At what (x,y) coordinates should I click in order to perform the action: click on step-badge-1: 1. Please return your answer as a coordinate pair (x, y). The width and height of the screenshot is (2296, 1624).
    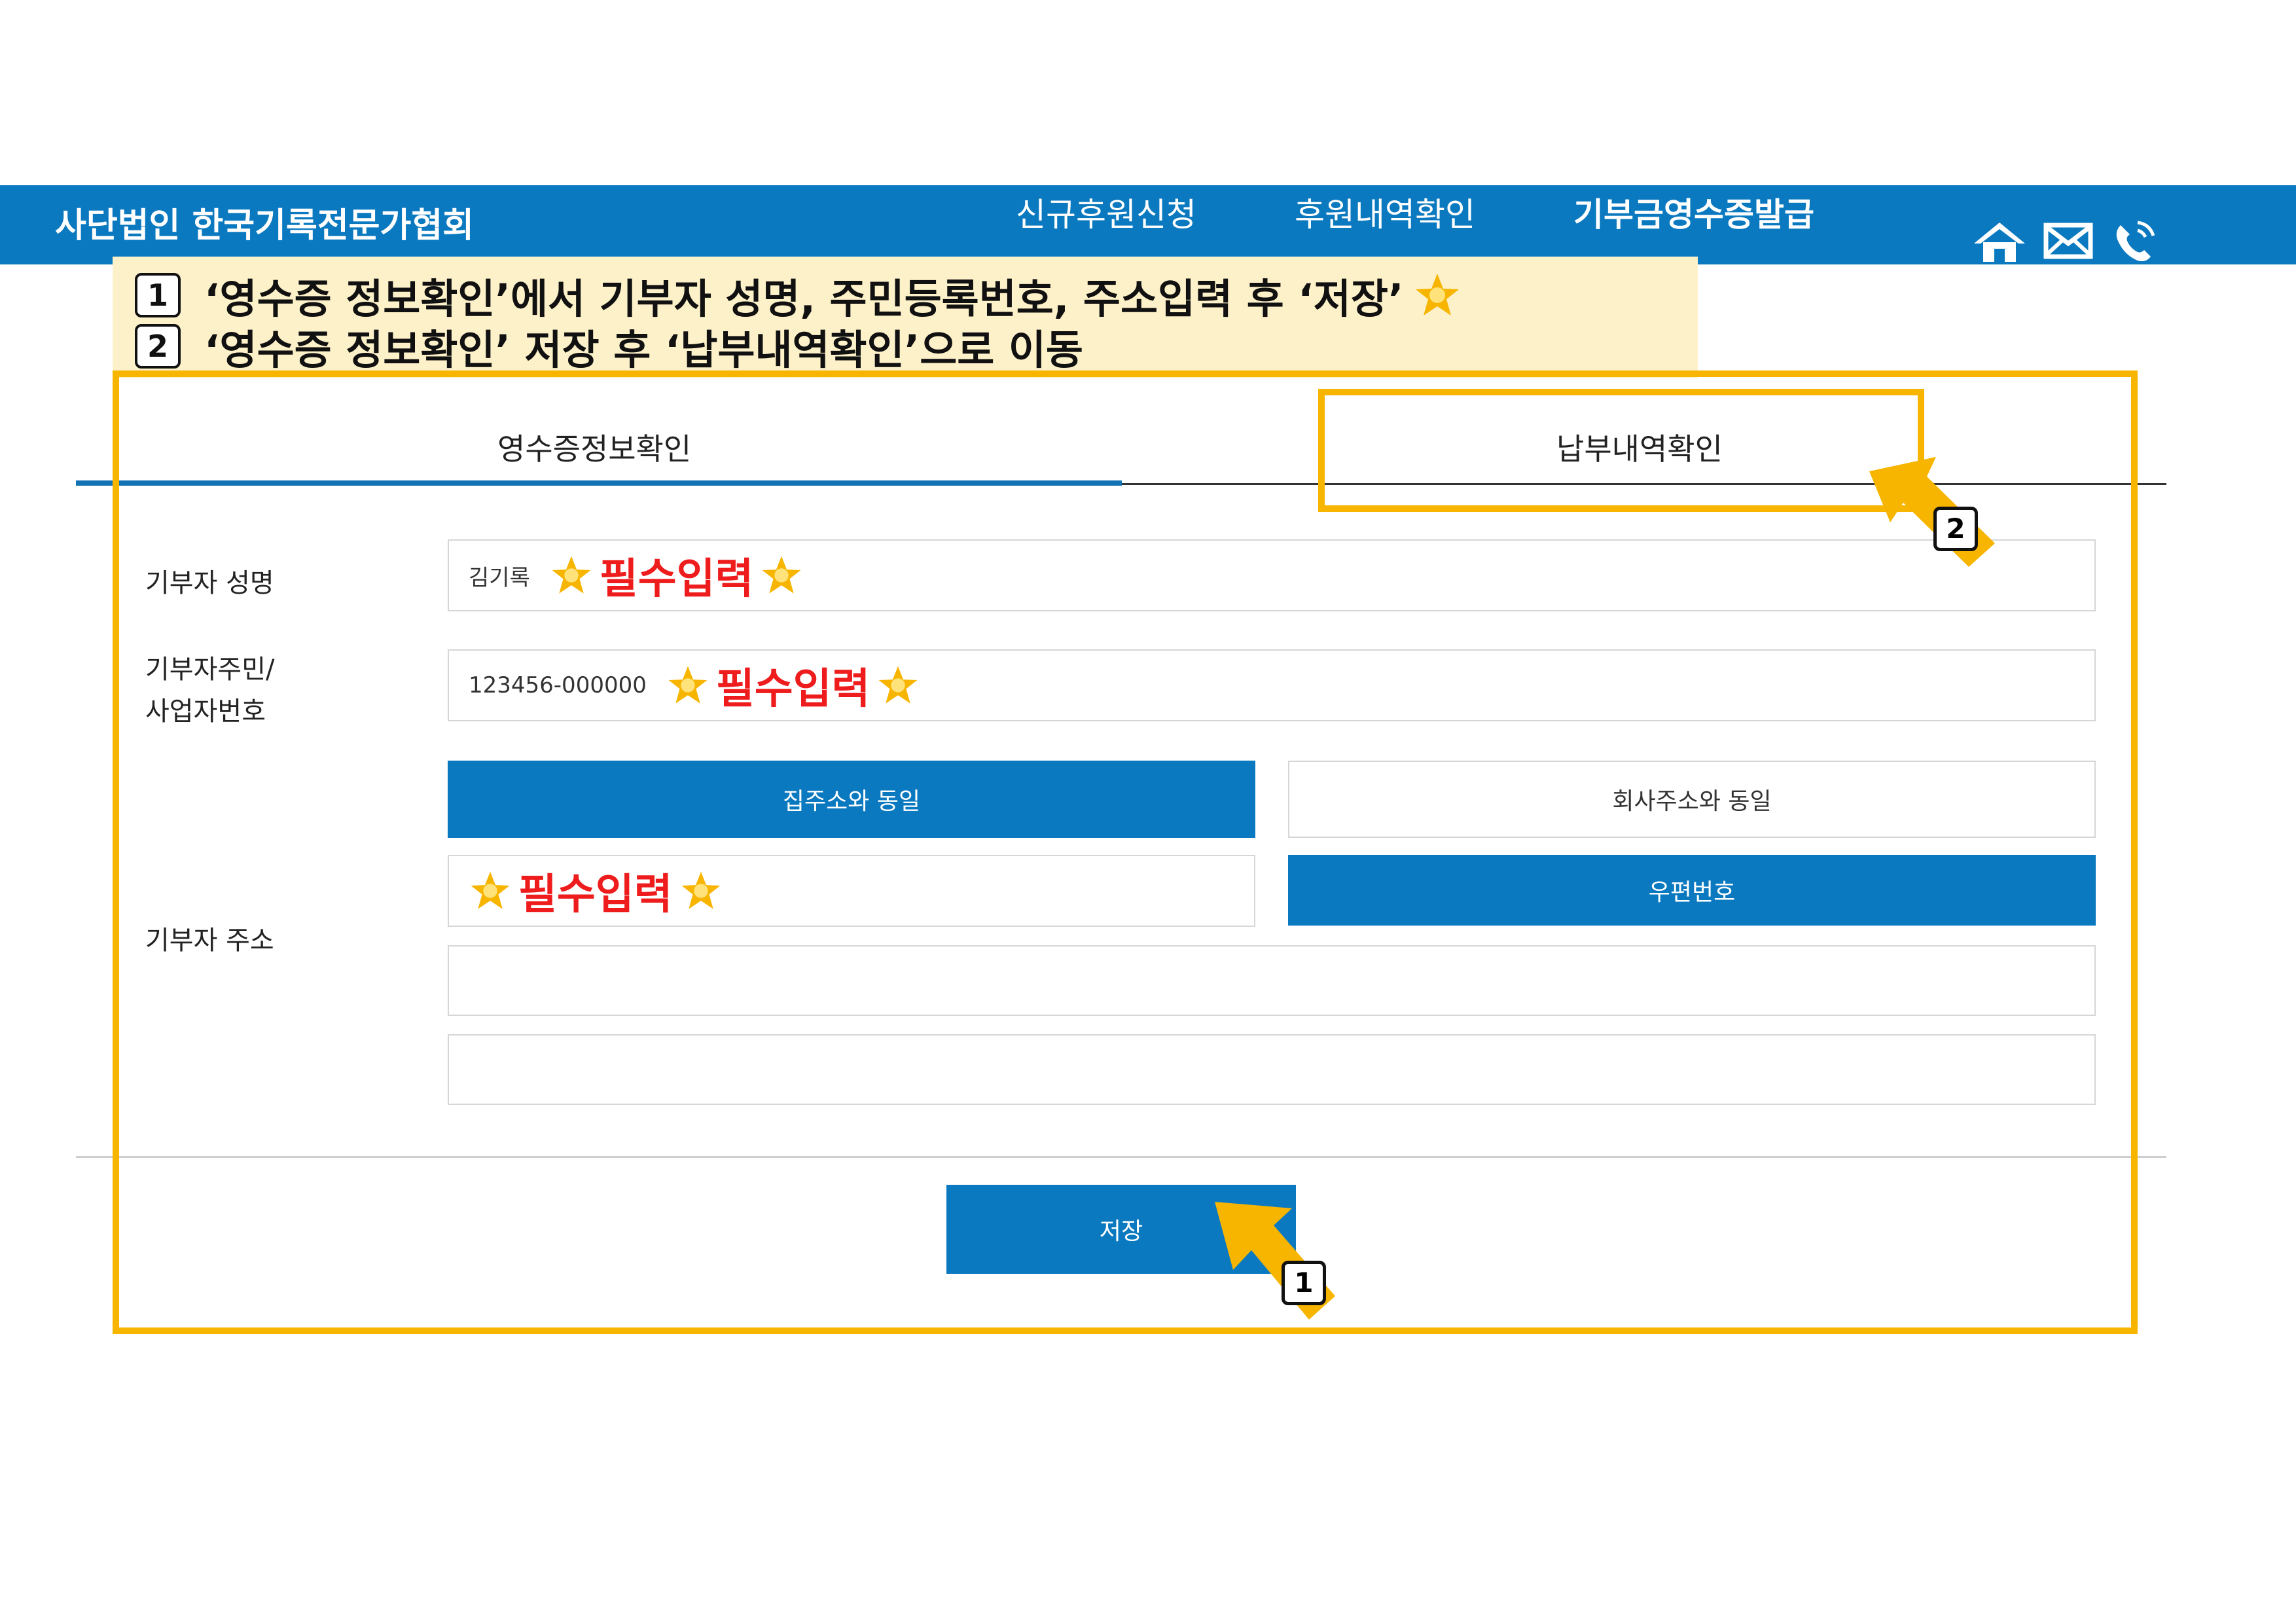
    Looking at the image, I should click on (1304, 1283).